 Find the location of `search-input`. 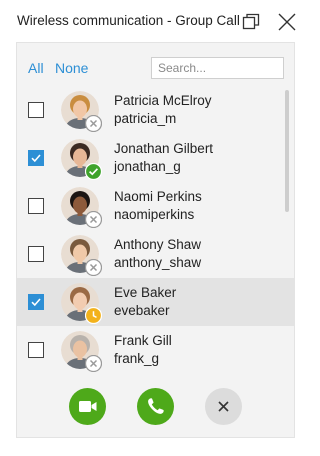

search-input is located at coordinates (217, 68).